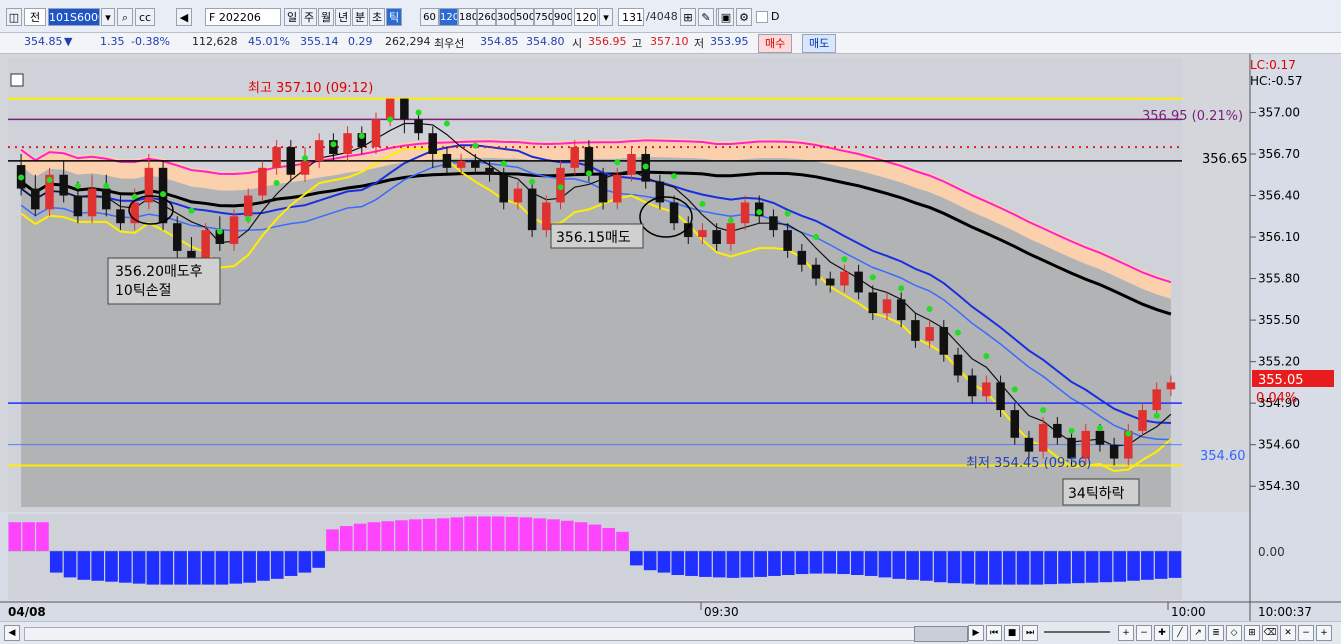 The image size is (1341, 644). Describe the element at coordinates (606, 17) in the screenshot. I see `tick-dropdown-icon: ▾` at that location.